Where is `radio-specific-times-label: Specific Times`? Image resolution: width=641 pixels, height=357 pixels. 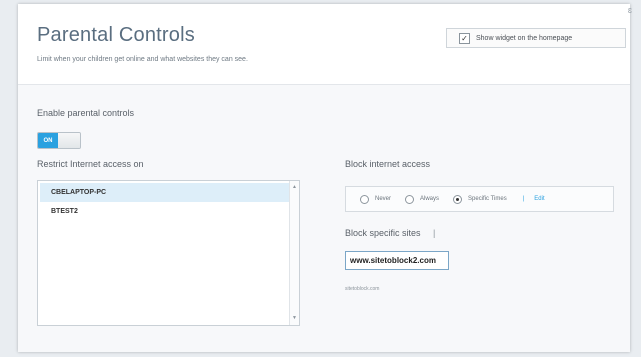 radio-specific-times-label: Specific Times is located at coordinates (487, 199).